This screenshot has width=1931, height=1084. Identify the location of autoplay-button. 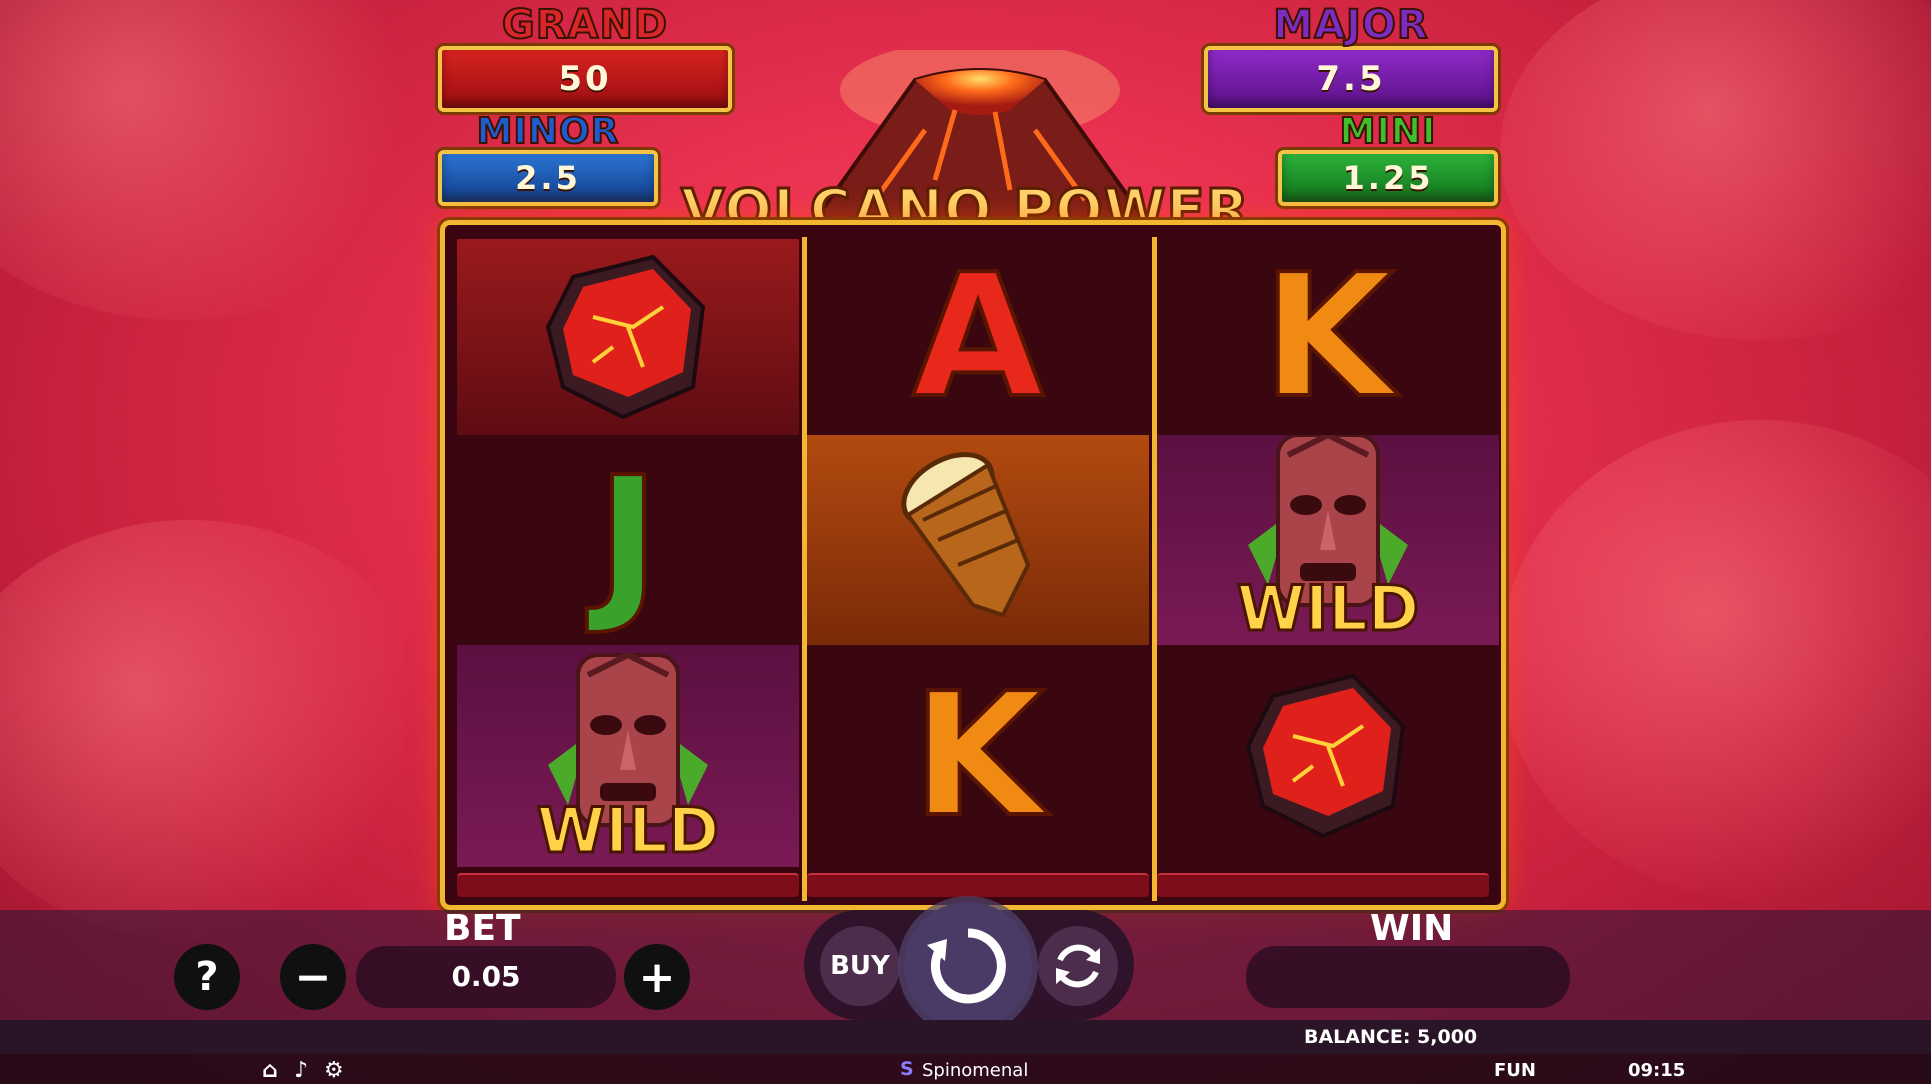
(1078, 966).